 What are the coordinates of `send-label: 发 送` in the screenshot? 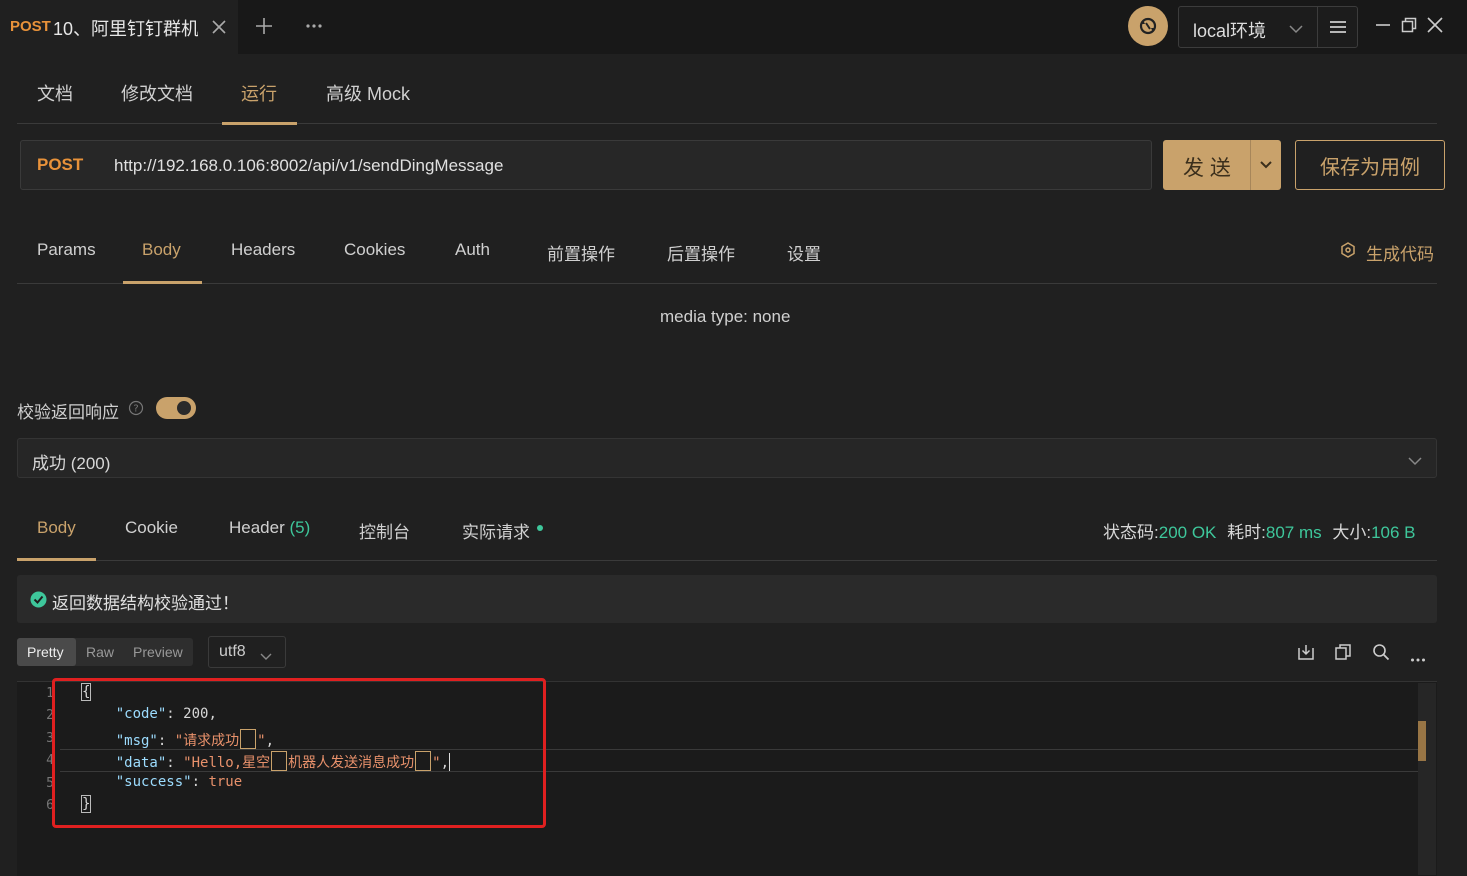 It's located at (1207, 168).